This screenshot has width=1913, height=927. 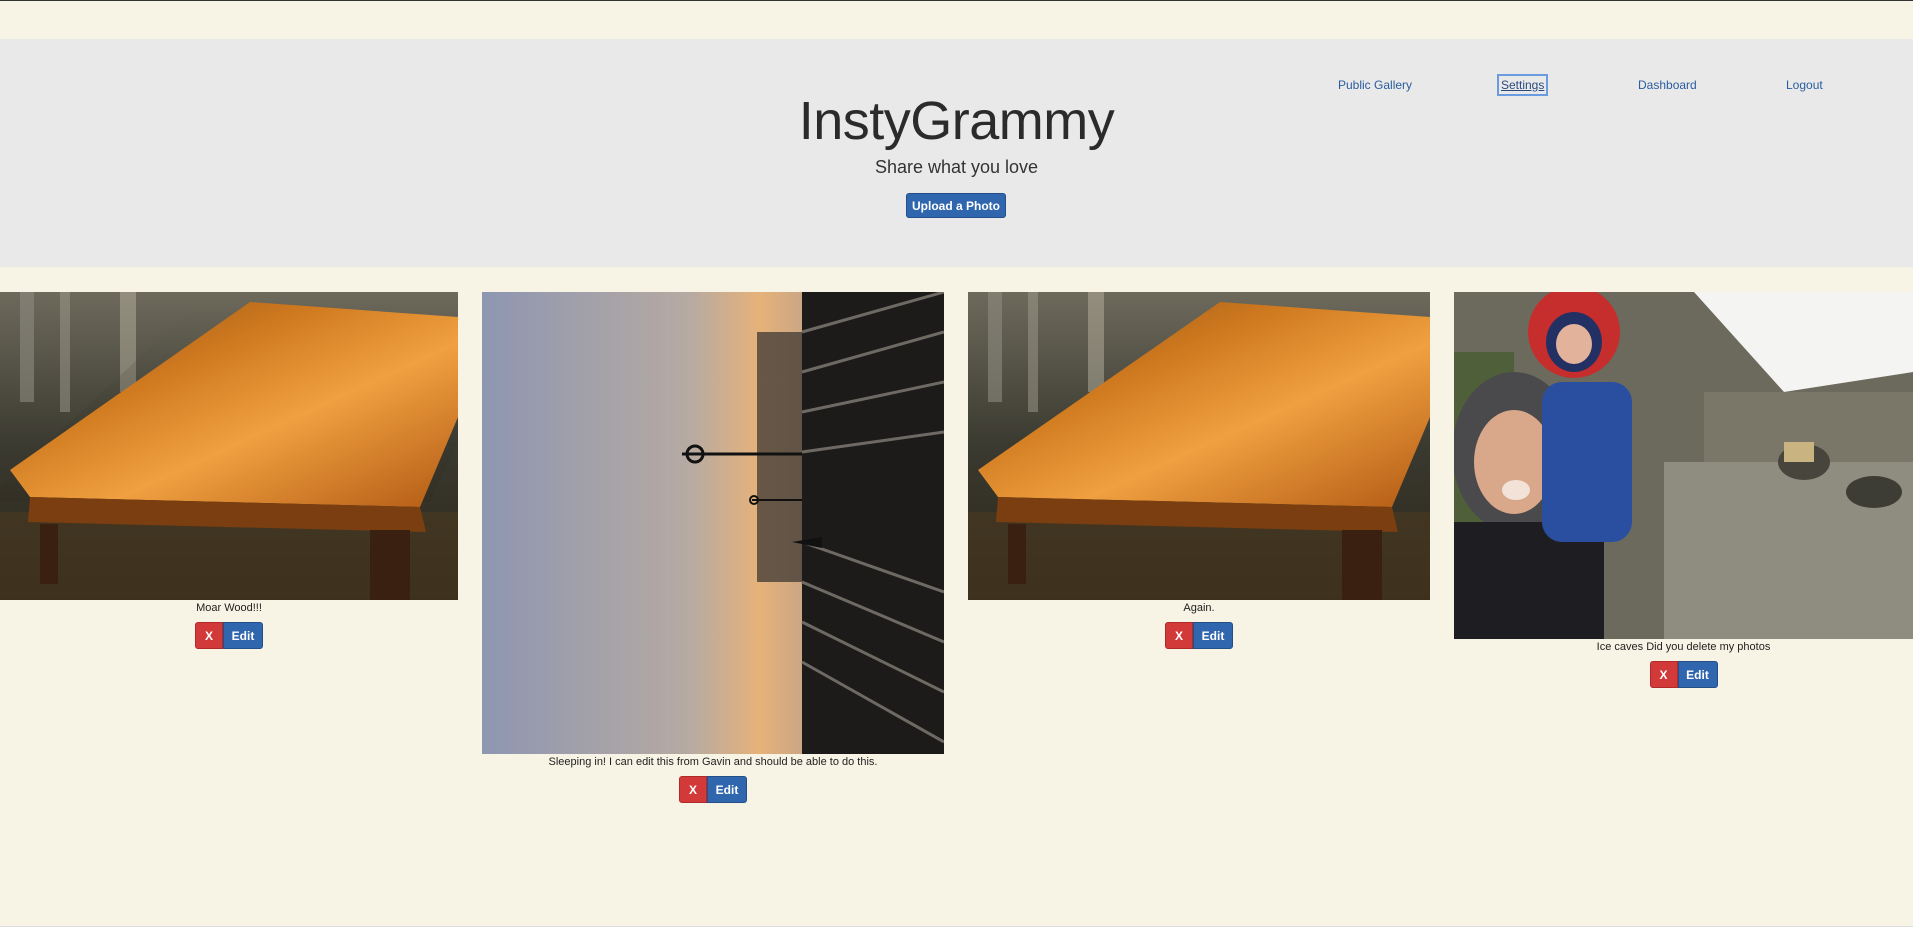 I want to click on photo-card: Ice caves Did you delete my photos X Edit, so click(x=1683, y=492).